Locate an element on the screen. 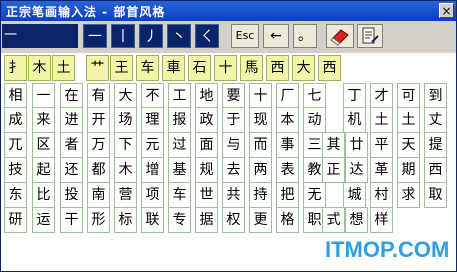 Image resolution: width=457 pixels, height=272 pixels. char-cell: 取 is located at coordinates (435, 195).